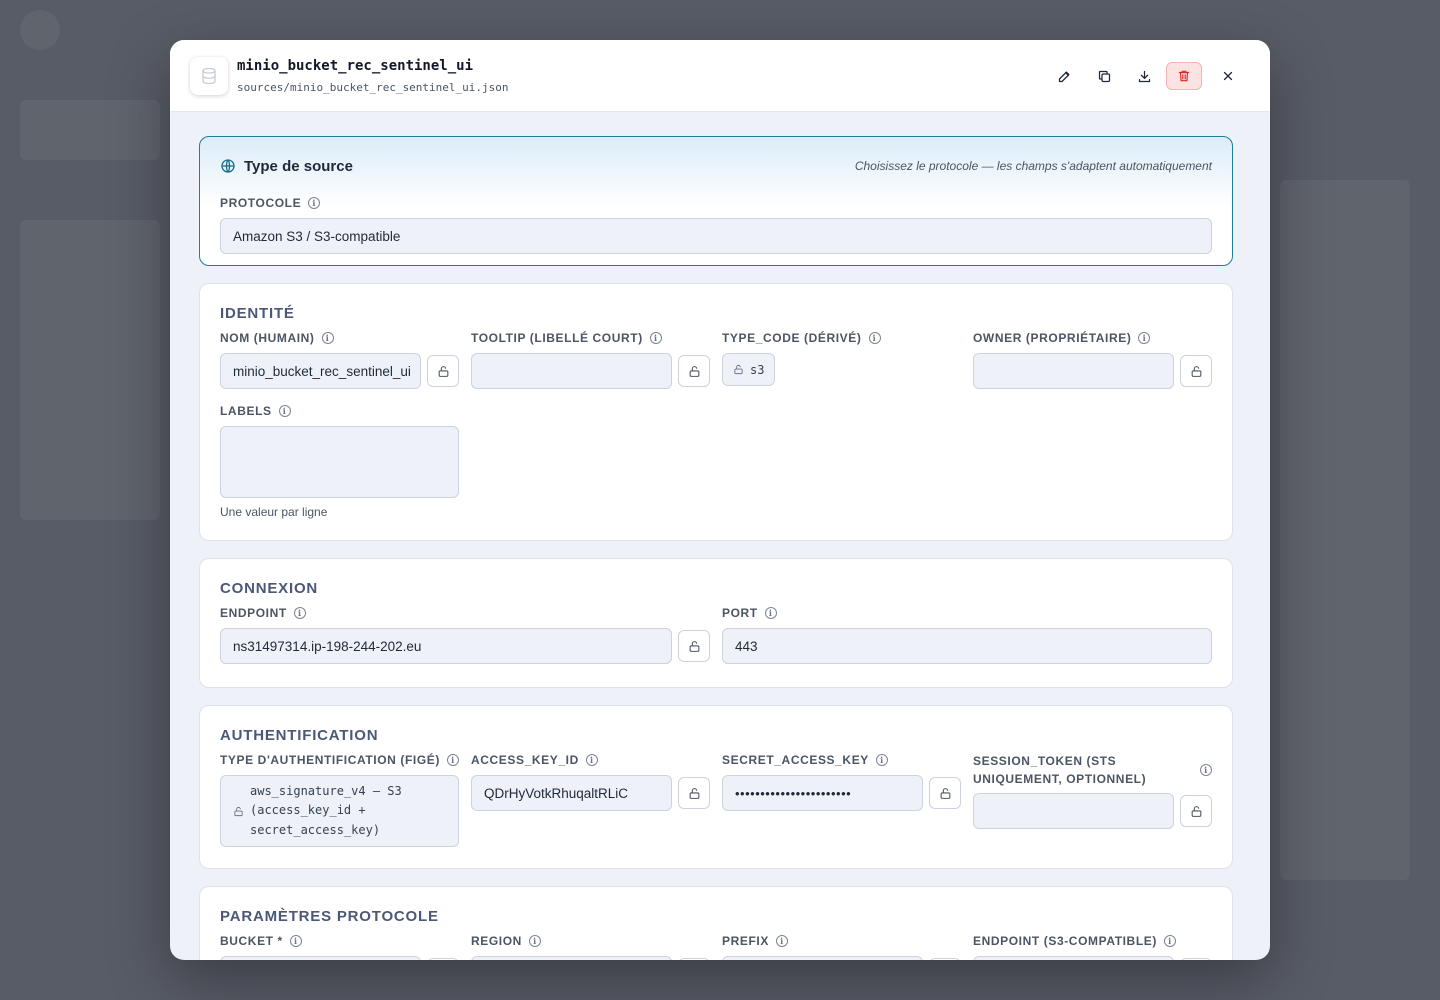  I want to click on name-label-text: NOM (HUMAIN), so click(267, 338).